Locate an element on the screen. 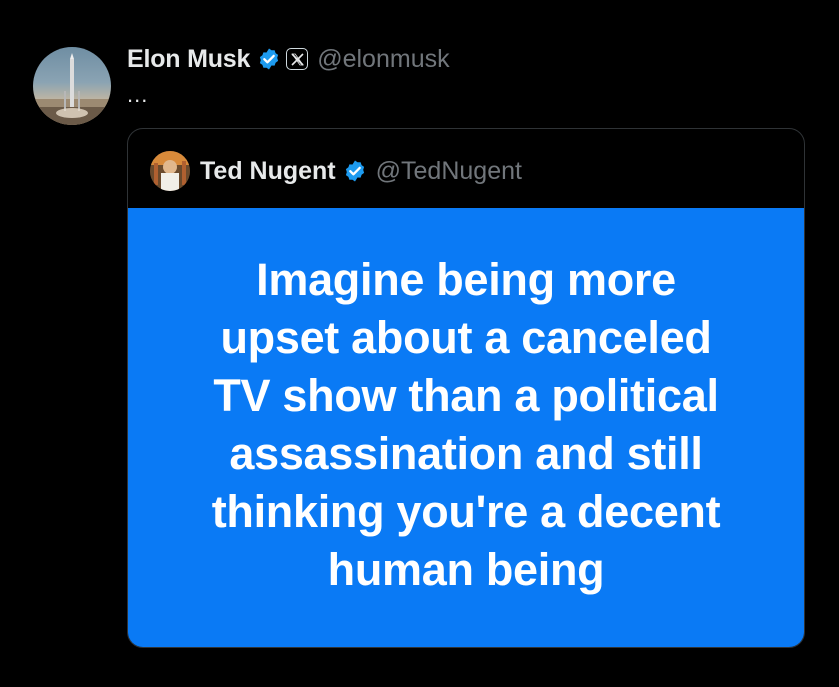 The height and width of the screenshot is (687, 839). tweet-header: Elon Musk @elonmusk is located at coordinates (288, 59).